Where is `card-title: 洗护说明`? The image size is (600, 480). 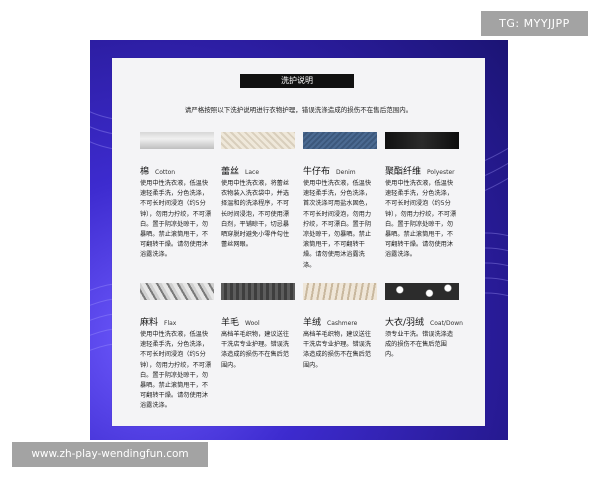
card-title: 洗护说明 is located at coordinates (297, 81).